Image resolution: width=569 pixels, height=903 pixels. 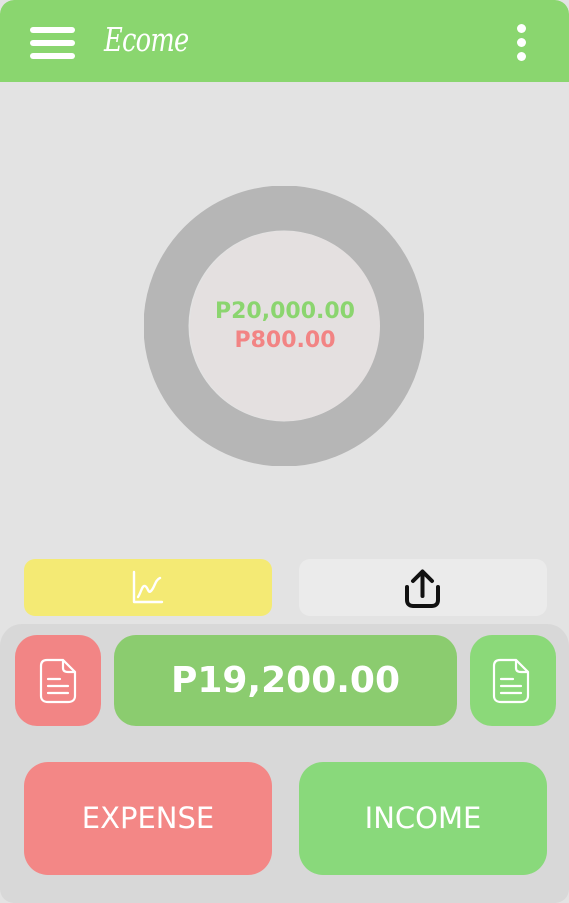 I want to click on upload-icon, so click(x=422, y=588).